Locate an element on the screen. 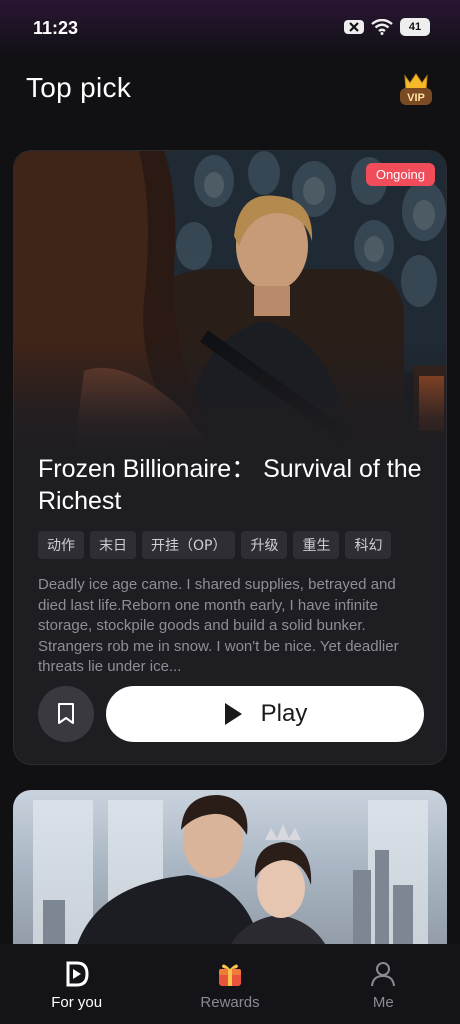  nav-item-me: Me is located at coordinates (383, 984).